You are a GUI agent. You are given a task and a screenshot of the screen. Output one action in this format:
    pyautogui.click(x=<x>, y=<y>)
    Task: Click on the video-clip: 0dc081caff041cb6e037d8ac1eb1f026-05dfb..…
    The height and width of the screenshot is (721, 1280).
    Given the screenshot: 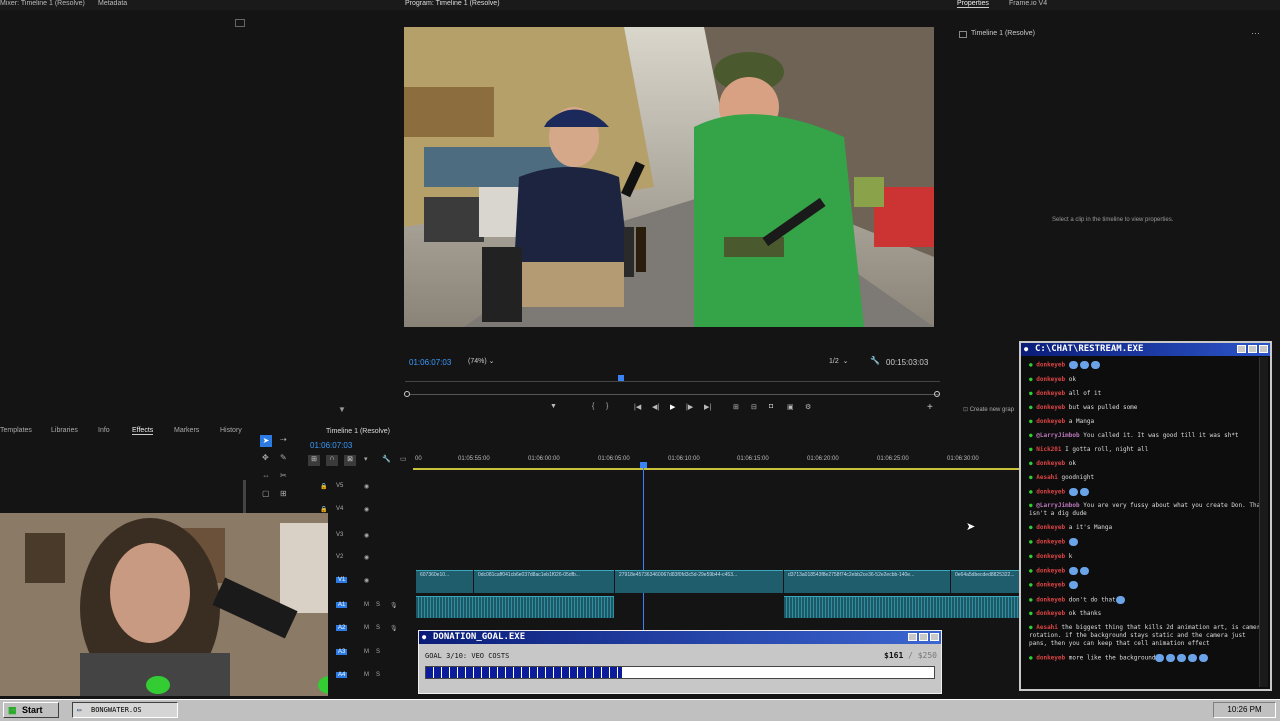 What is the action you would take?
    pyautogui.click(x=544, y=581)
    